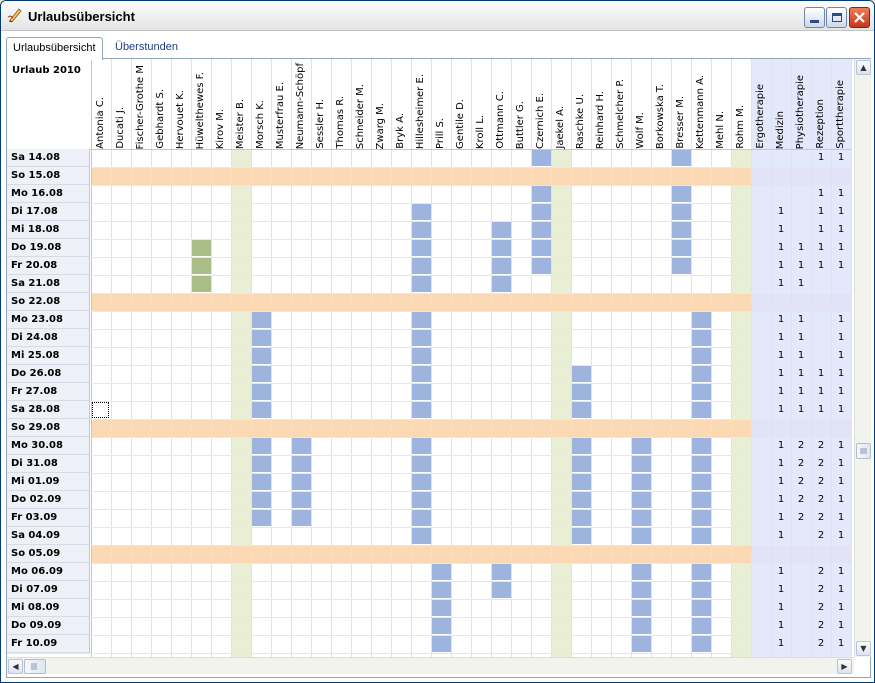 The image size is (875, 683). What do you see at coordinates (48, 230) in the screenshot?
I see `day-row-label: Mi 18.08` at bounding box center [48, 230].